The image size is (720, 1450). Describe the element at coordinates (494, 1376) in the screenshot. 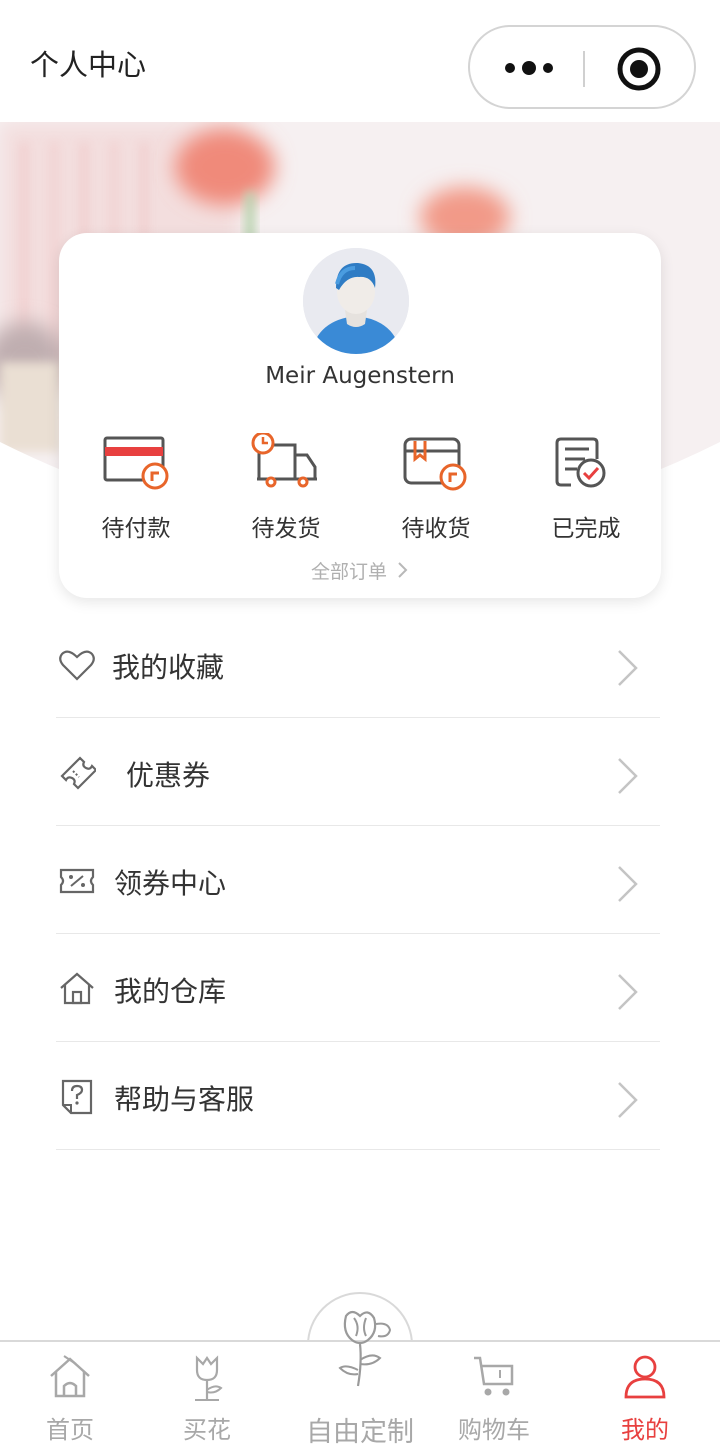

I see `cart-icon` at that location.